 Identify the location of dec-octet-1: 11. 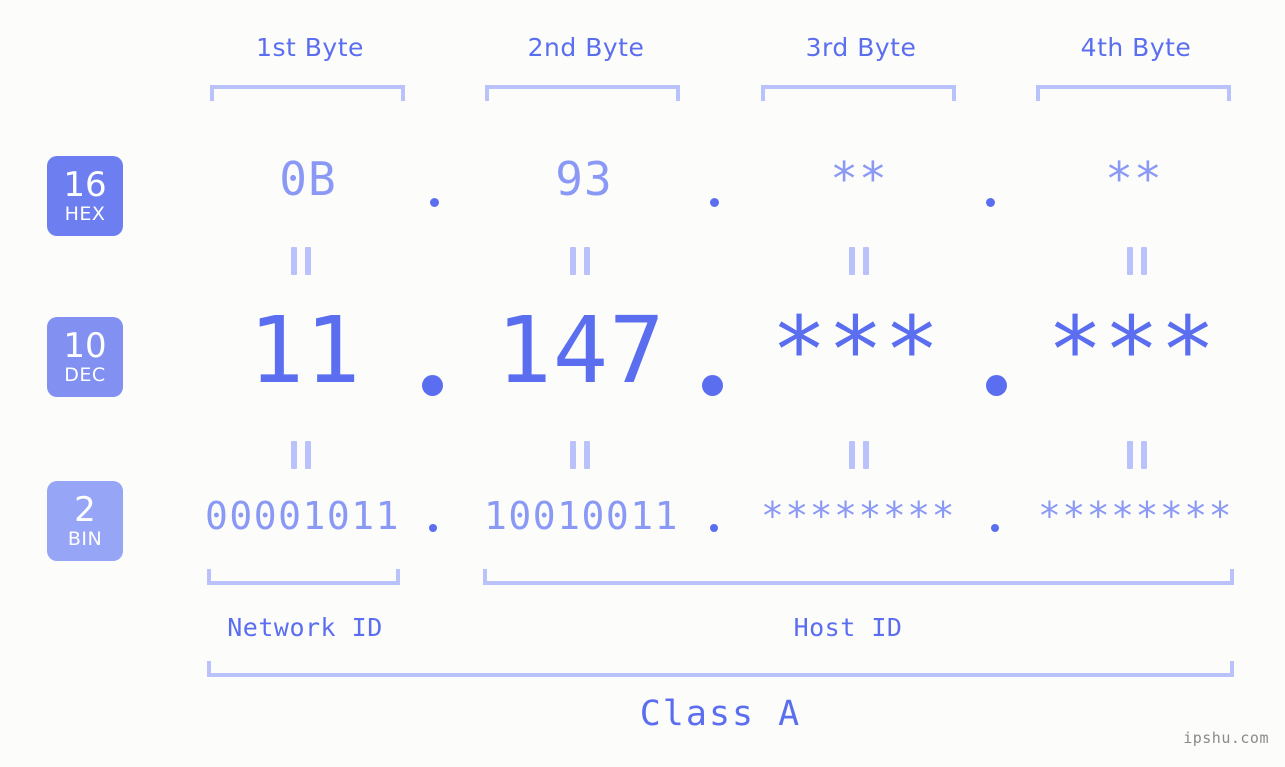
(305, 350).